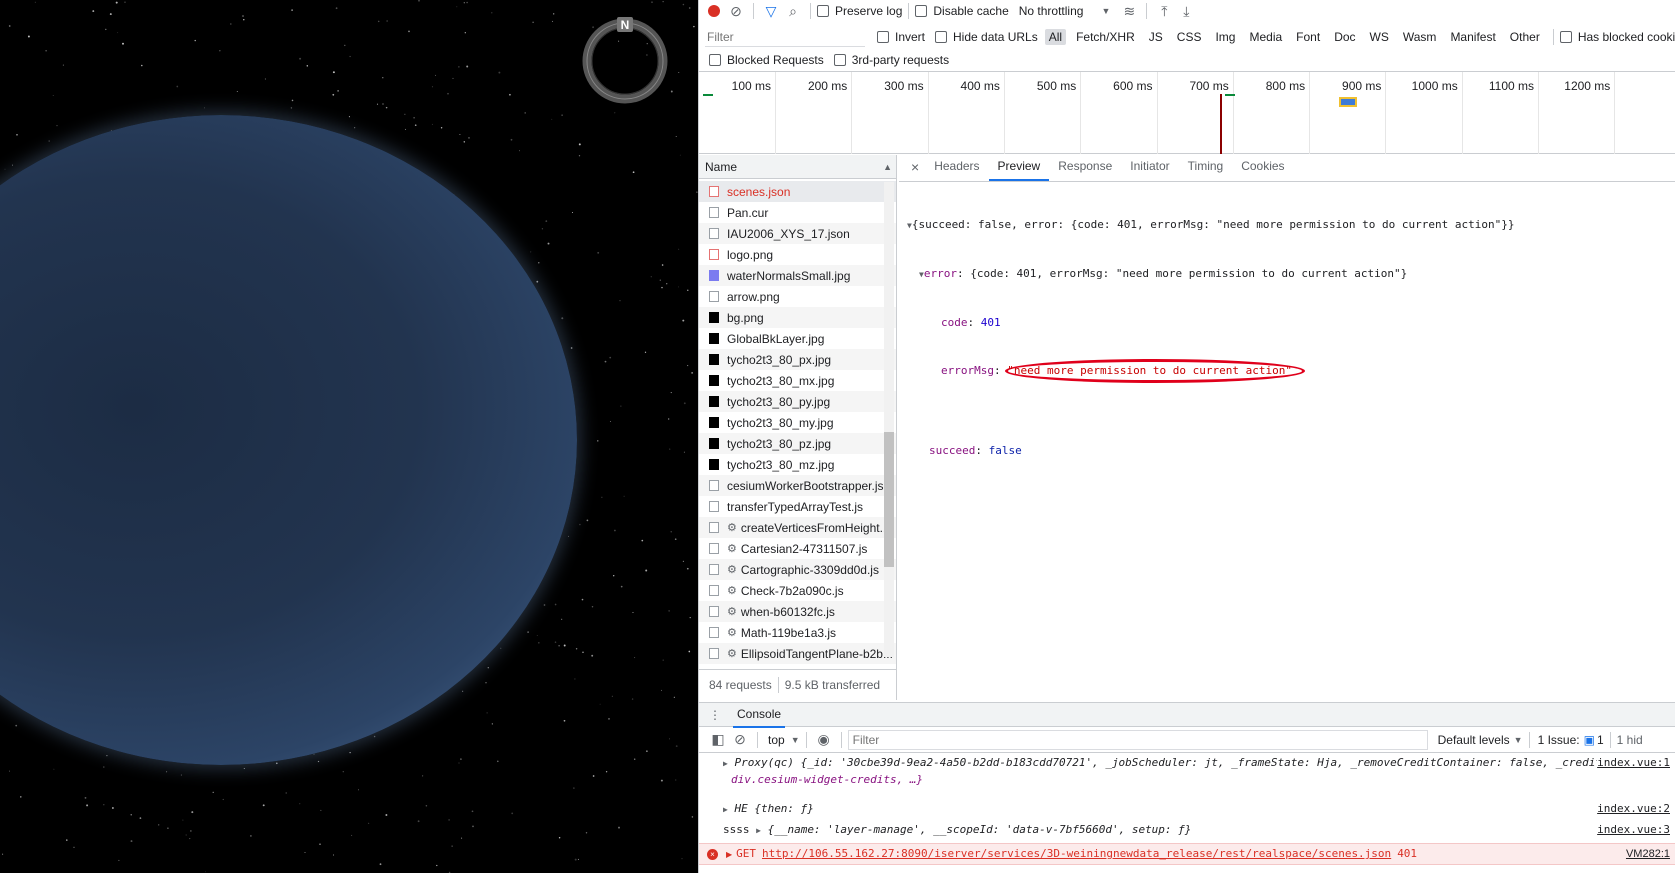 The image size is (1675, 873). Describe the element at coordinates (1156, 37) in the screenshot. I see `filter-type-js: JS` at that location.